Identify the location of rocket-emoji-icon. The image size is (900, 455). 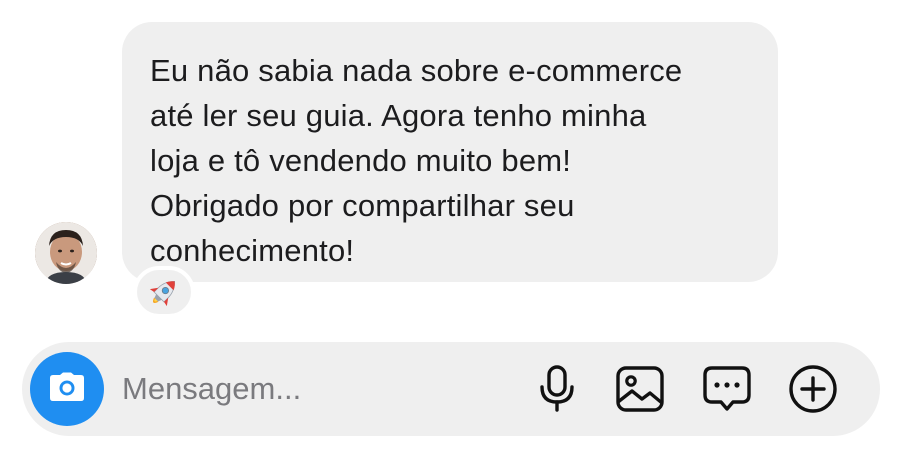
(164, 292).